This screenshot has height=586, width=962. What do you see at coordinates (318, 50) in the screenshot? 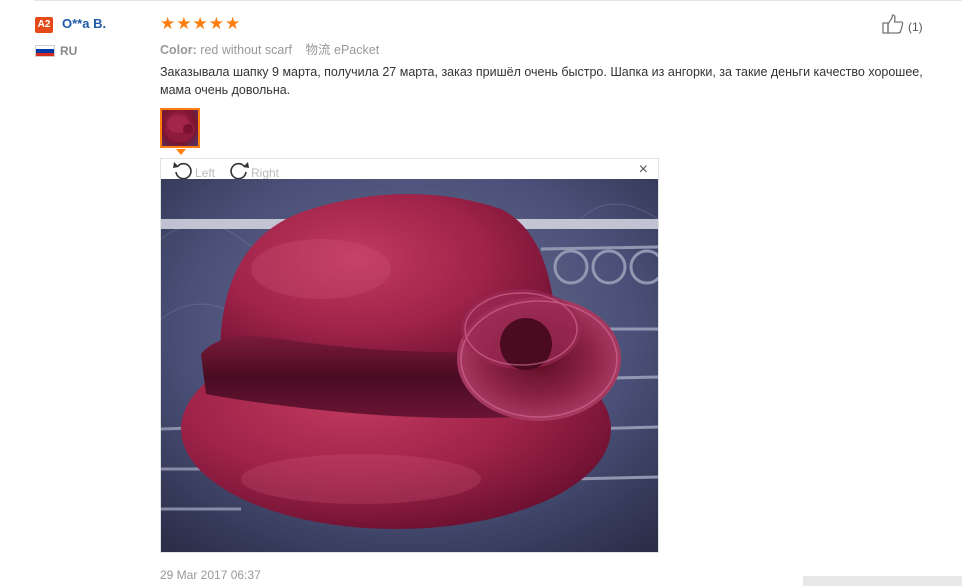
I see `shipping-label: 物流` at bounding box center [318, 50].